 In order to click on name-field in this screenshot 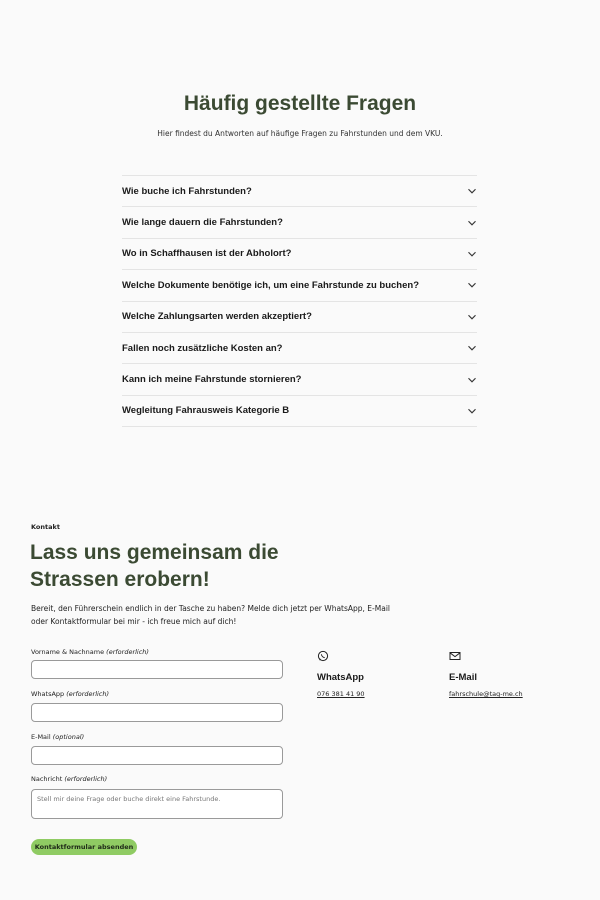, I will do `click(157, 669)`.